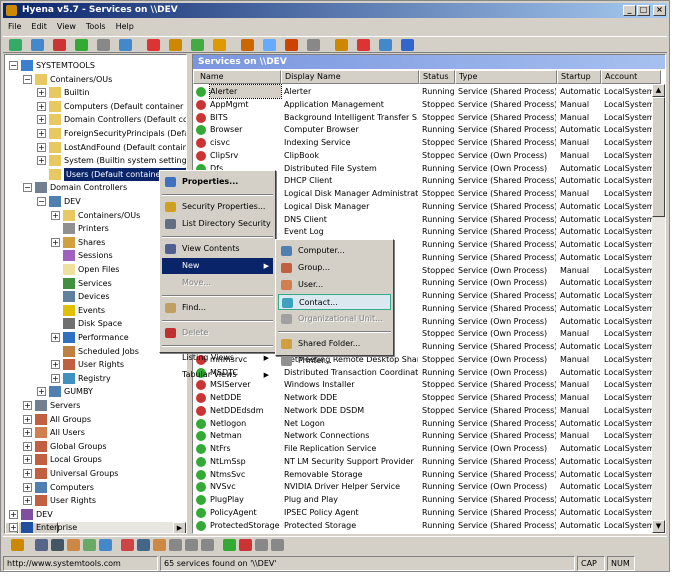  Describe the element at coordinates (95, 92) in the screenshot. I see `tree-item: + Builtin` at that location.